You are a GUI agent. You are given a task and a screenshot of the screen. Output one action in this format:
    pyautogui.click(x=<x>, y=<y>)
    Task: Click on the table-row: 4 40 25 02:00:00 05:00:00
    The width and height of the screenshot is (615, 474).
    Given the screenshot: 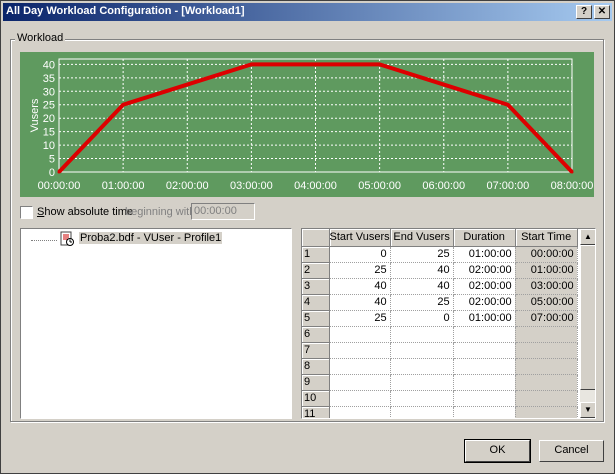 What is the action you would take?
    pyautogui.click(x=440, y=302)
    